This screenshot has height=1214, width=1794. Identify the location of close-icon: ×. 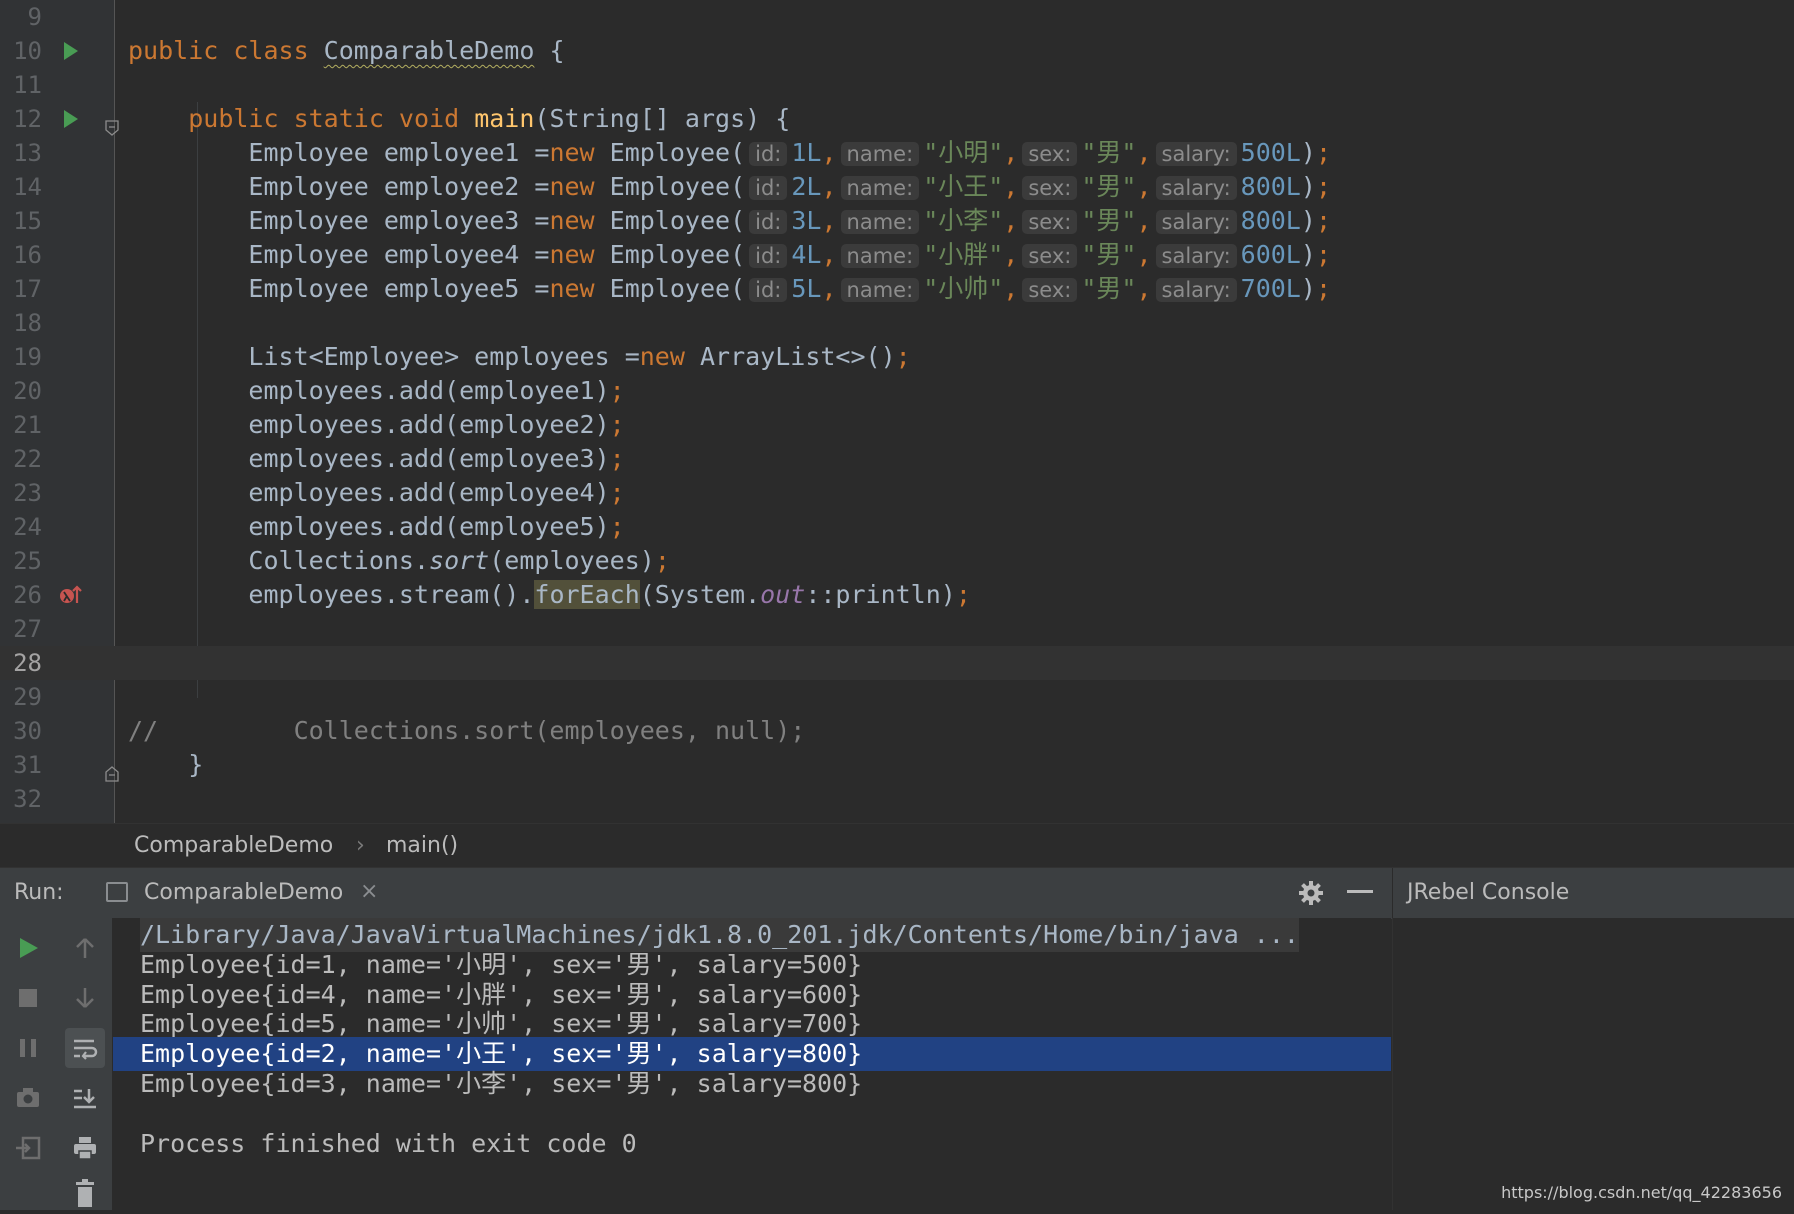
(369, 891).